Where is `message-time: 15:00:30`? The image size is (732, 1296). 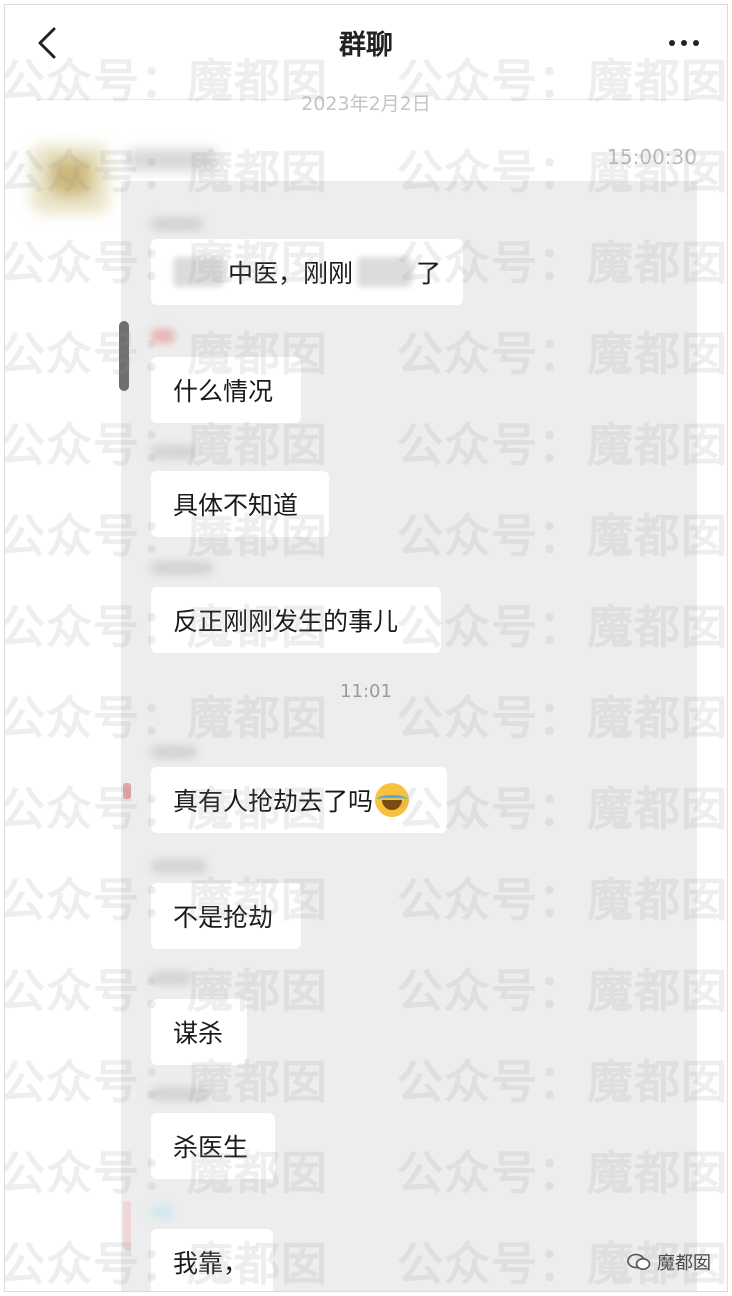
message-time: 15:00:30 is located at coordinates (652, 157).